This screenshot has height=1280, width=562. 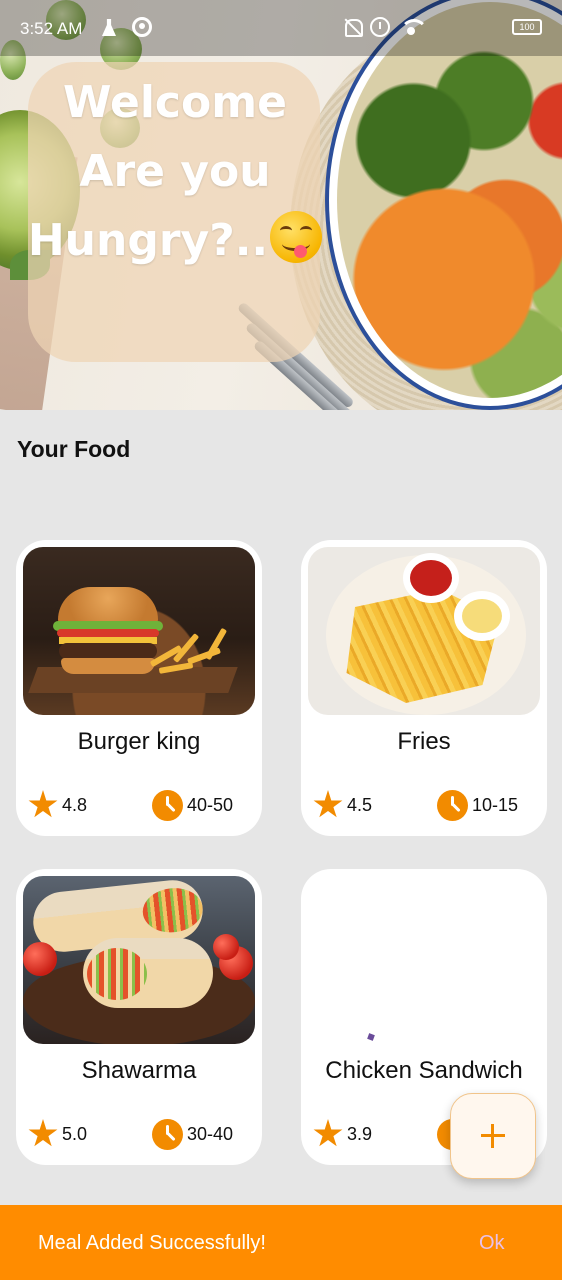 I want to click on time-value: 10-15, so click(x=495, y=804).